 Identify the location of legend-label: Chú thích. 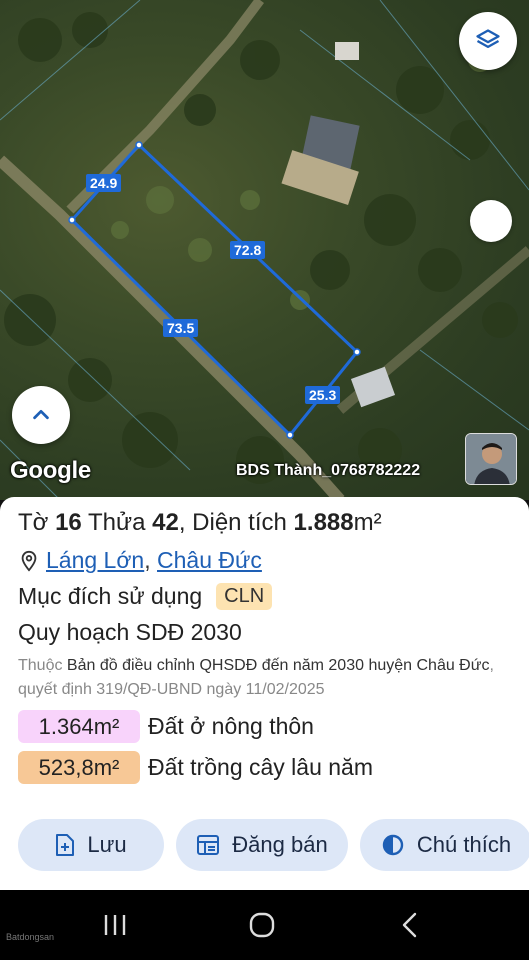
(464, 844).